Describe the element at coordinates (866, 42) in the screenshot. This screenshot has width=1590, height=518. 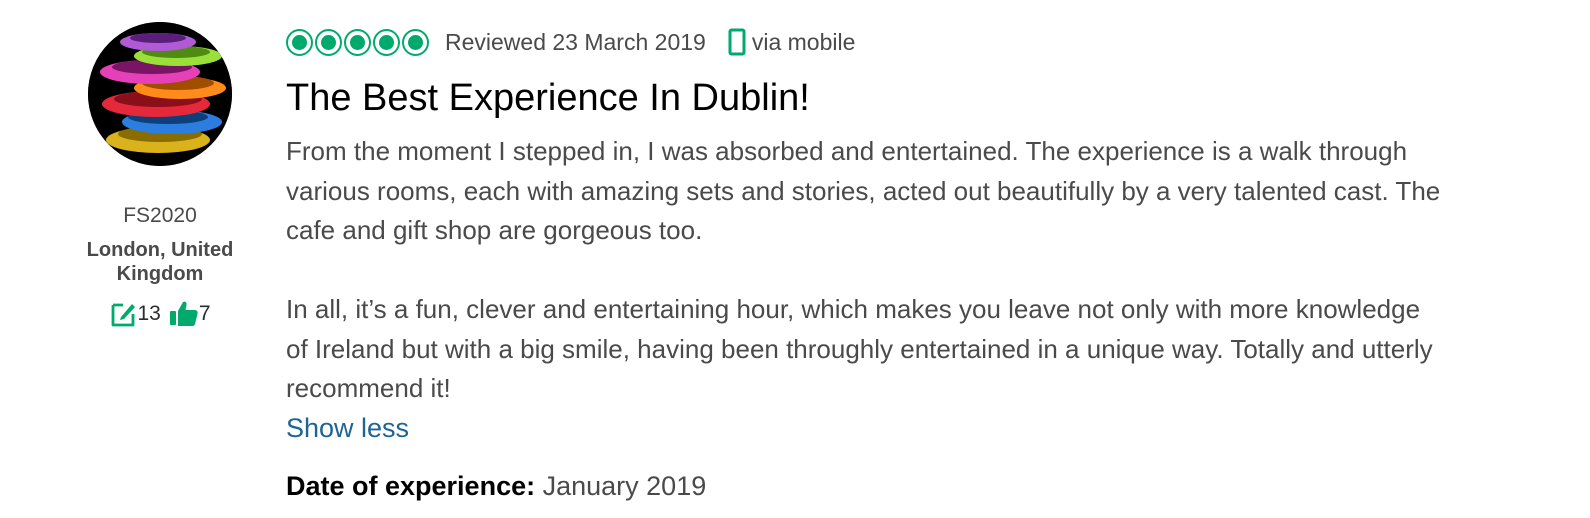
I see `review-meta: Reviewed 23 March 2019 via mobile` at that location.